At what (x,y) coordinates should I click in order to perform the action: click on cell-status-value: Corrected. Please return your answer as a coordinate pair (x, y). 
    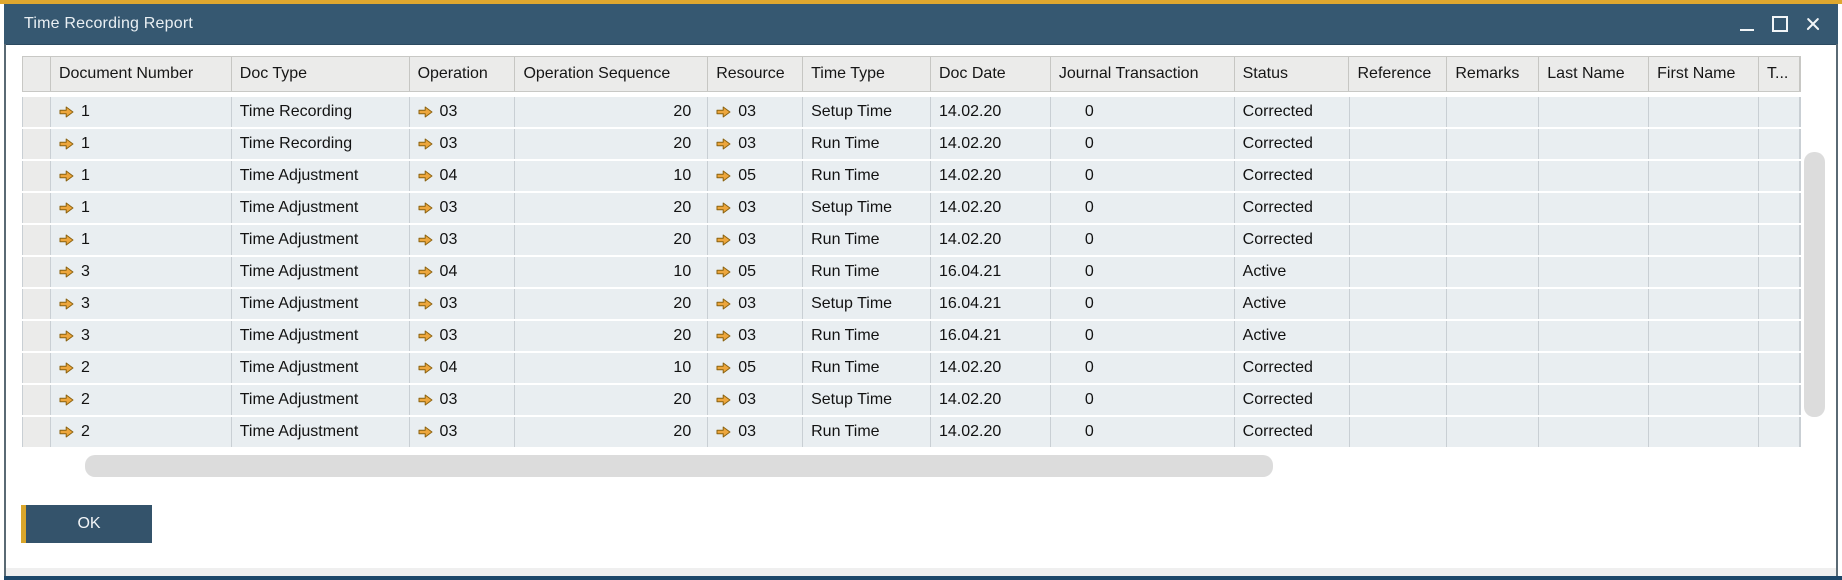
    Looking at the image, I should click on (1277, 175).